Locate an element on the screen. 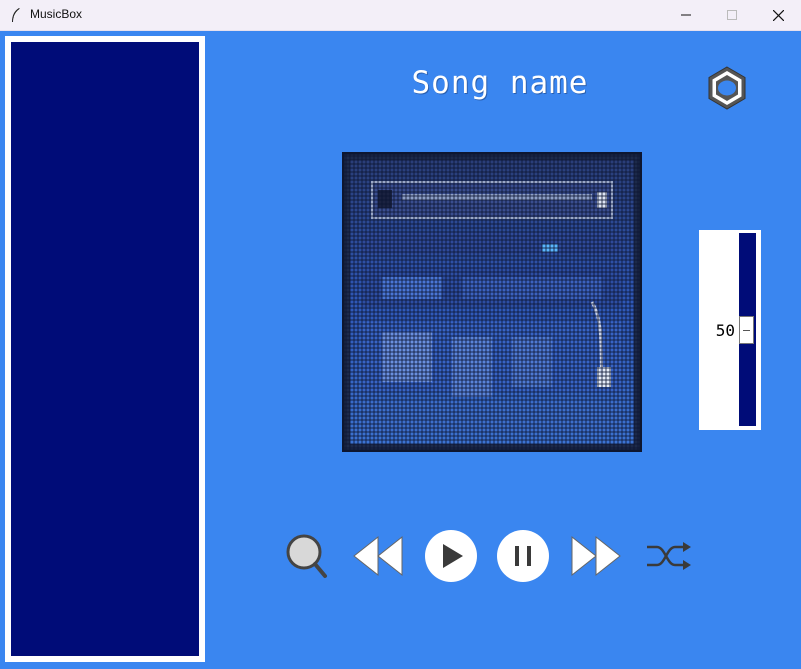 This screenshot has width=801, height=669. volume-value: 50 is located at coordinates (725, 330).